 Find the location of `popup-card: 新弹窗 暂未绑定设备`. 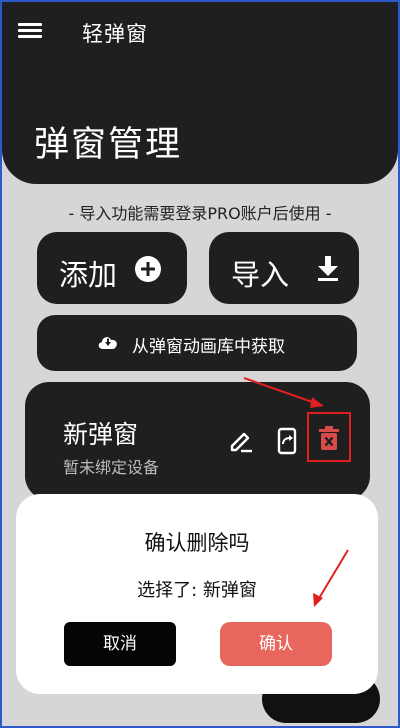

popup-card: 新弹窗 暂未绑定设备 is located at coordinates (197, 441).